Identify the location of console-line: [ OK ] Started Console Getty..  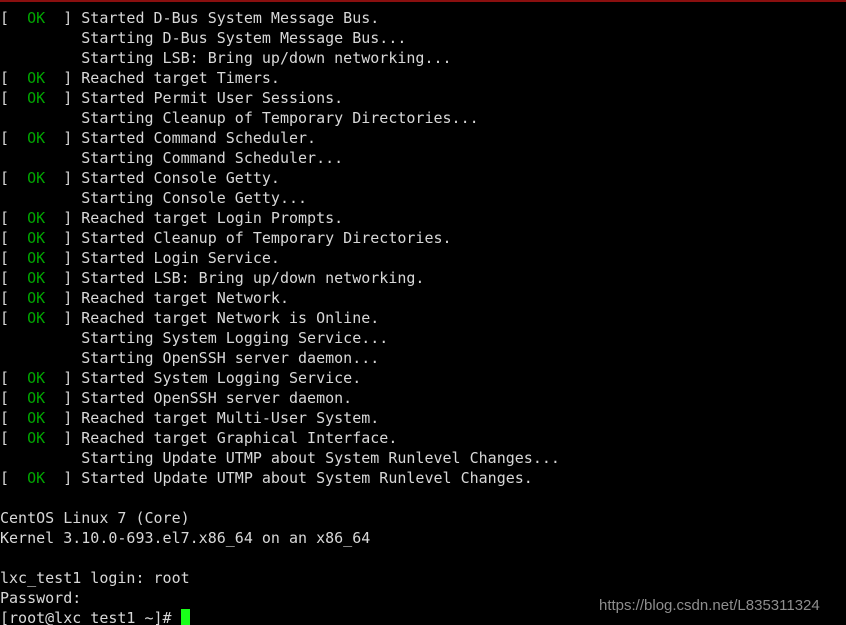
(423, 178).